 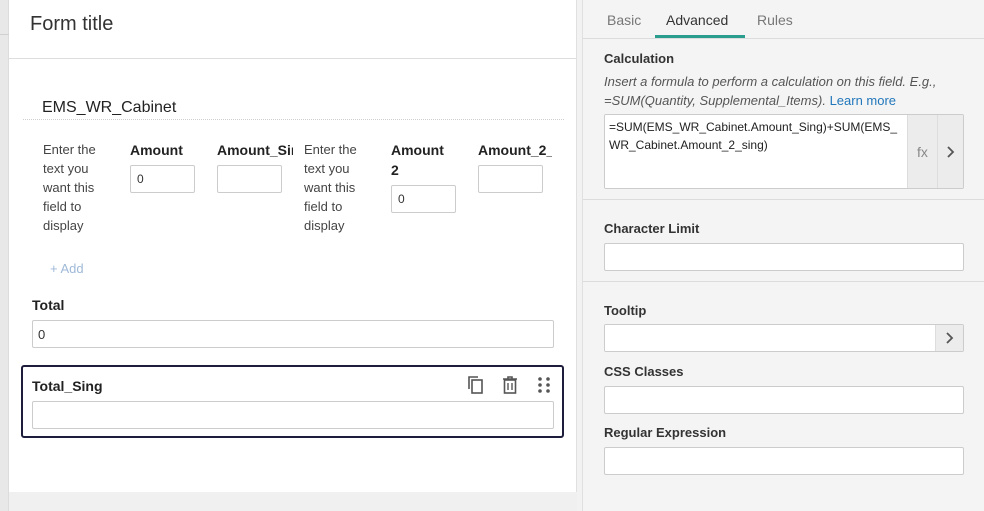 I want to click on panel-divider, so click(x=293, y=119).